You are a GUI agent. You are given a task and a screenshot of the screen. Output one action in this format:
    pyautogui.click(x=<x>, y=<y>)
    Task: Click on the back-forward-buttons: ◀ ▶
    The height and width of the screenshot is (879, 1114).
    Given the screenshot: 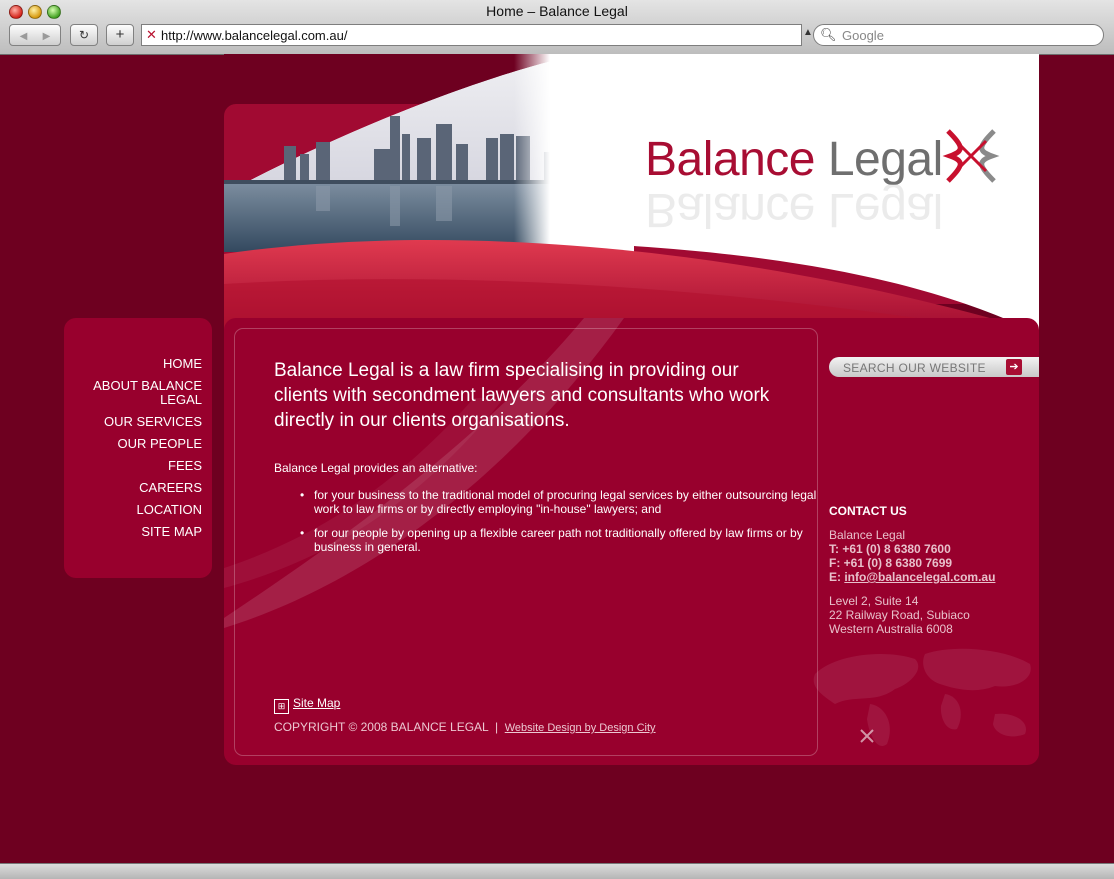 What is the action you would take?
    pyautogui.click(x=35, y=35)
    